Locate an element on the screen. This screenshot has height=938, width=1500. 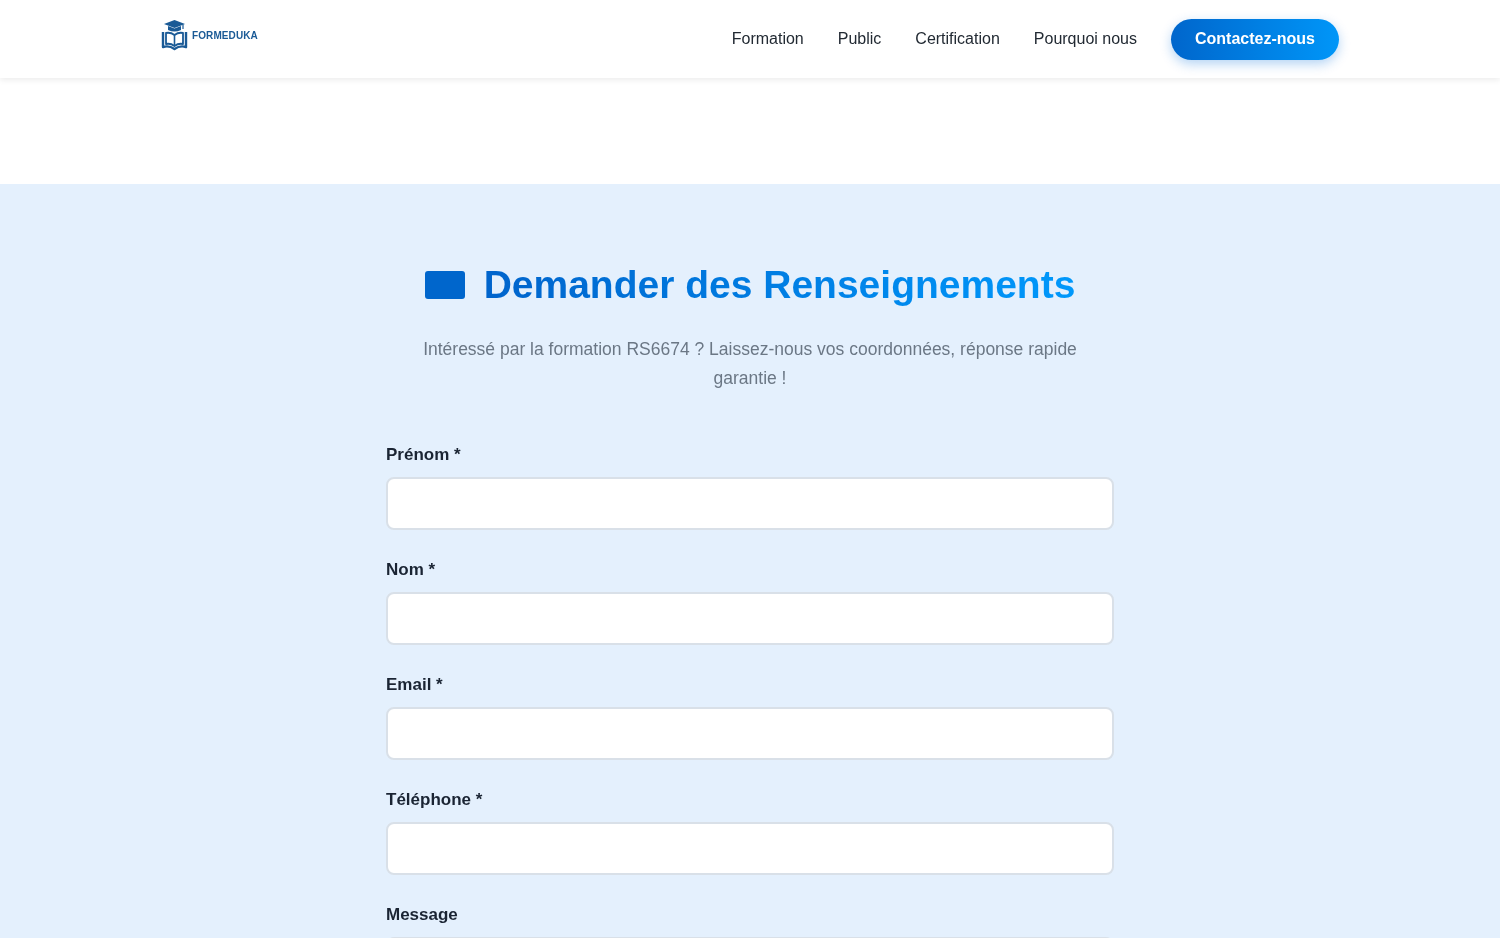
field-label: Nom * is located at coordinates (411, 570).